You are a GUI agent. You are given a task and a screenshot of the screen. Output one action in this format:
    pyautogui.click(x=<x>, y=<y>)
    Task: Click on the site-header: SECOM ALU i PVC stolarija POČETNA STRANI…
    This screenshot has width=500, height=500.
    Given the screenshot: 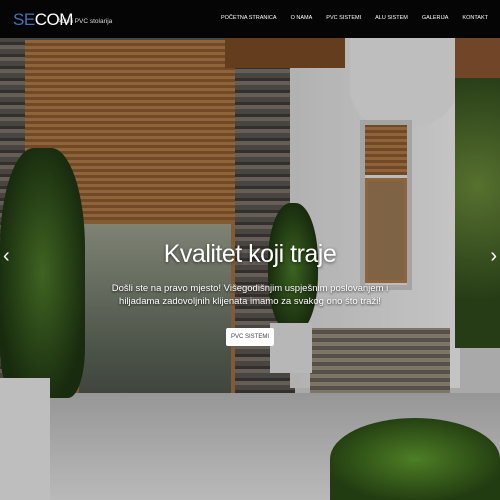 What is the action you would take?
    pyautogui.click(x=250, y=19)
    